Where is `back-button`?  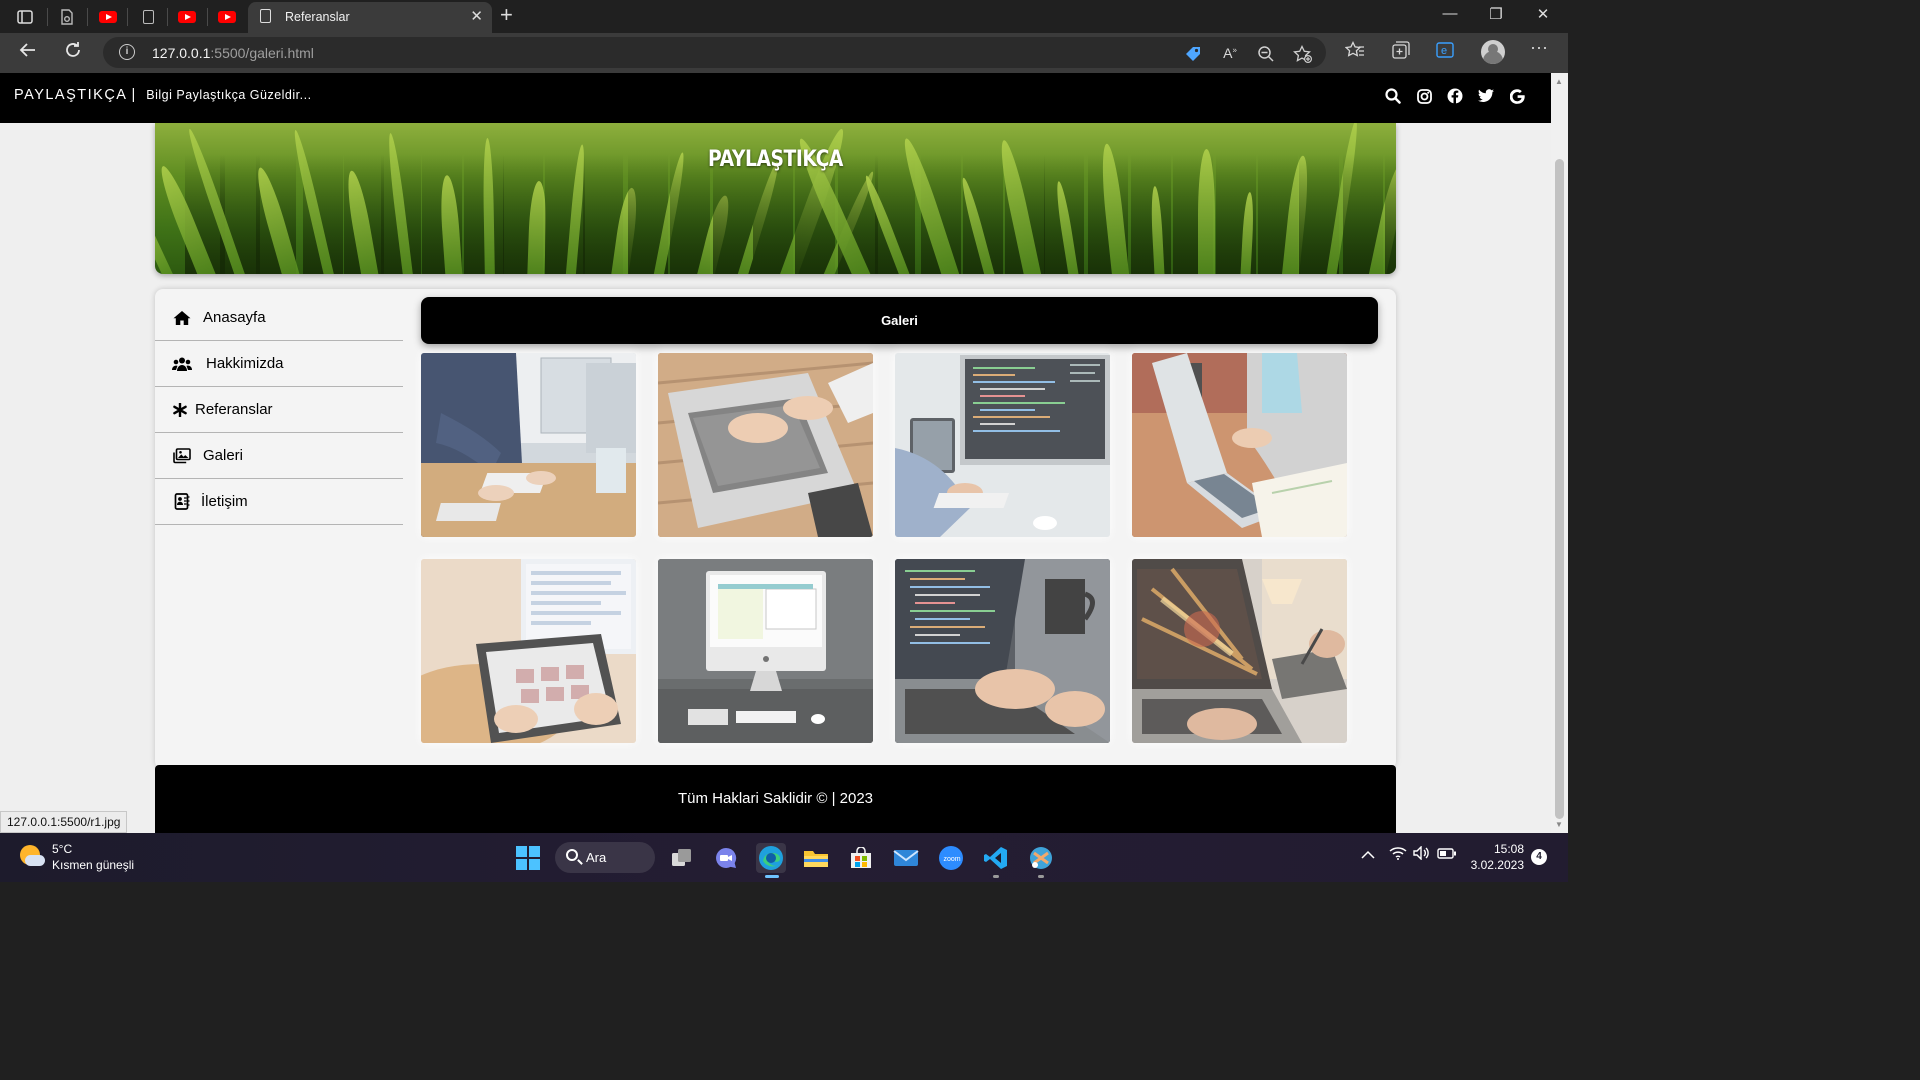 back-button is located at coordinates (28, 52).